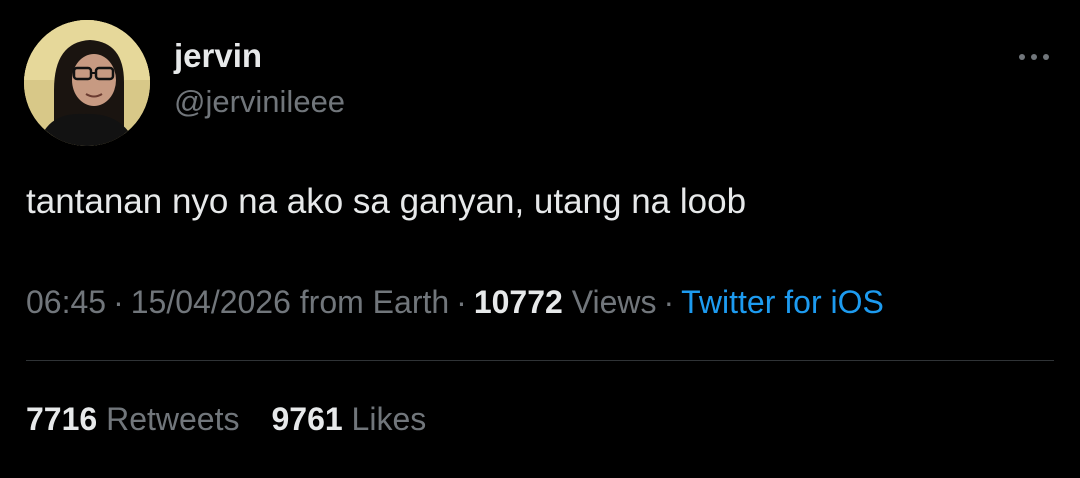  I want to click on tweet-source-link: Twitter for iOS, so click(782, 302).